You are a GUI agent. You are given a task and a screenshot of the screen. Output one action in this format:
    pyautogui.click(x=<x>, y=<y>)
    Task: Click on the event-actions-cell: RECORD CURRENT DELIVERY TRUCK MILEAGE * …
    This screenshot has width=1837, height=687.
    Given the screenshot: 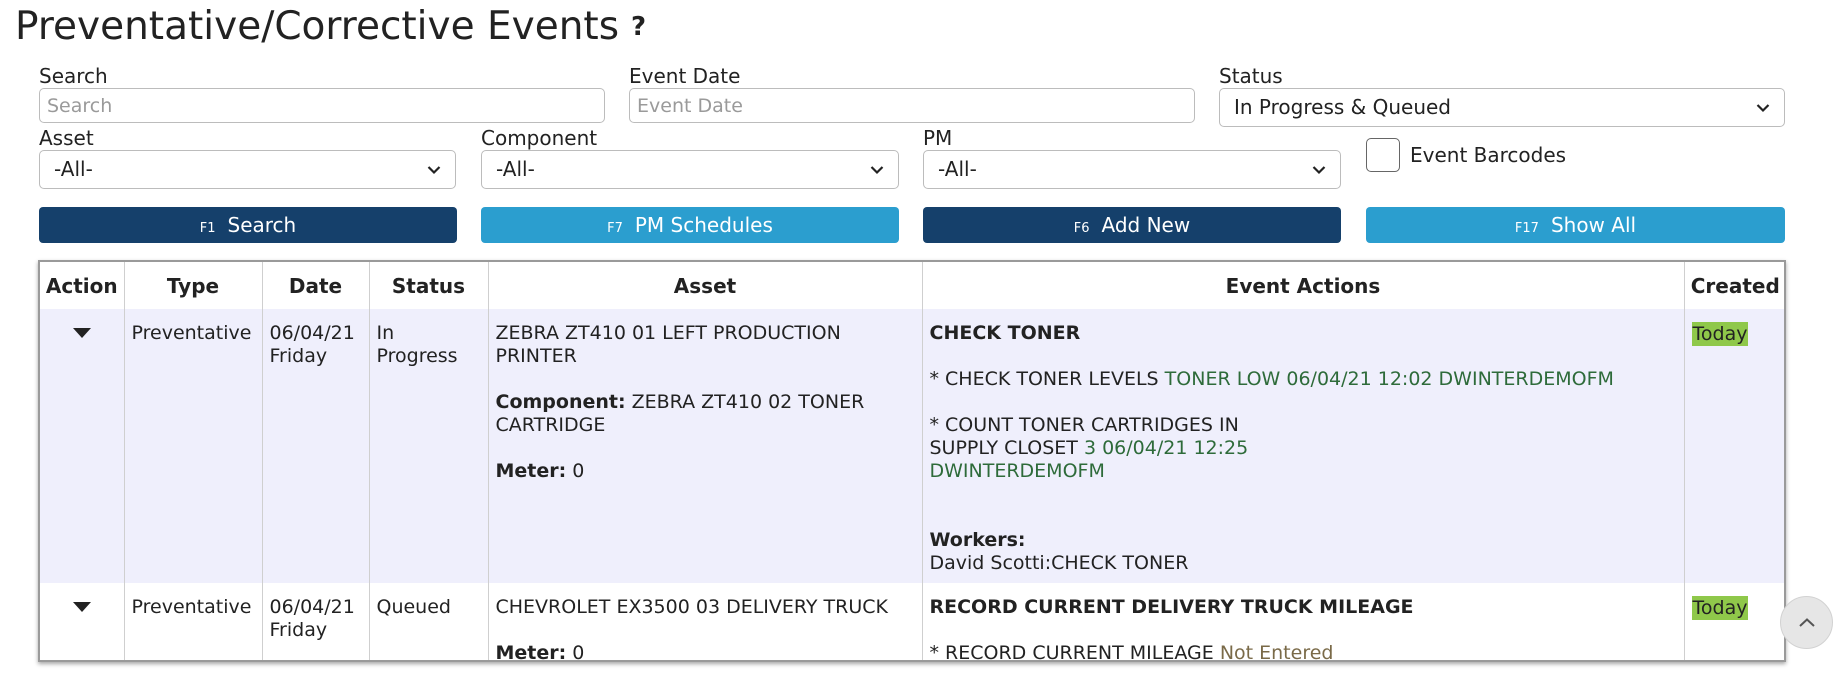 What is the action you would take?
    pyautogui.click(x=1303, y=622)
    